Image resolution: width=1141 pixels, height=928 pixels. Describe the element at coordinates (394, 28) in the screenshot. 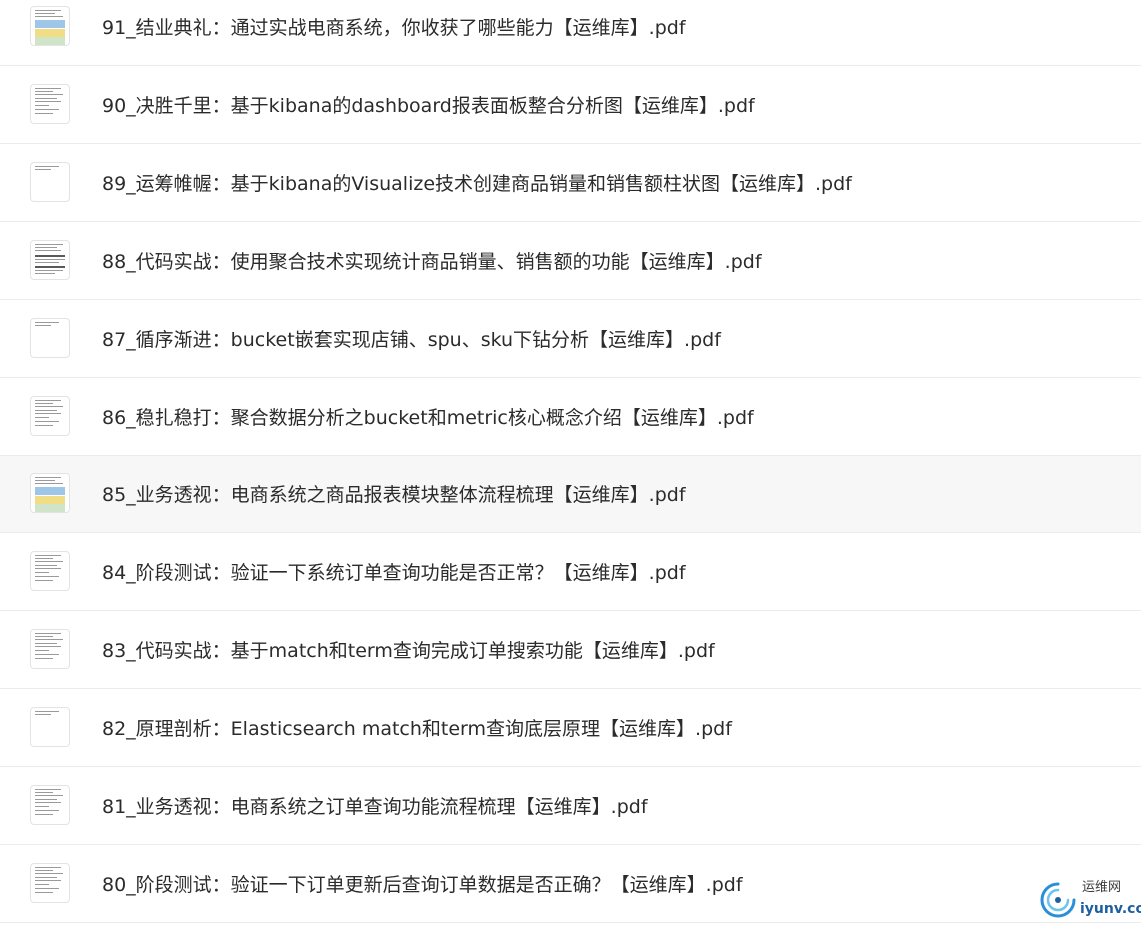

I see `file-name: 91_结业典礼：通过实战电商系统，你收获了哪些能力【运维库】.pdf` at that location.